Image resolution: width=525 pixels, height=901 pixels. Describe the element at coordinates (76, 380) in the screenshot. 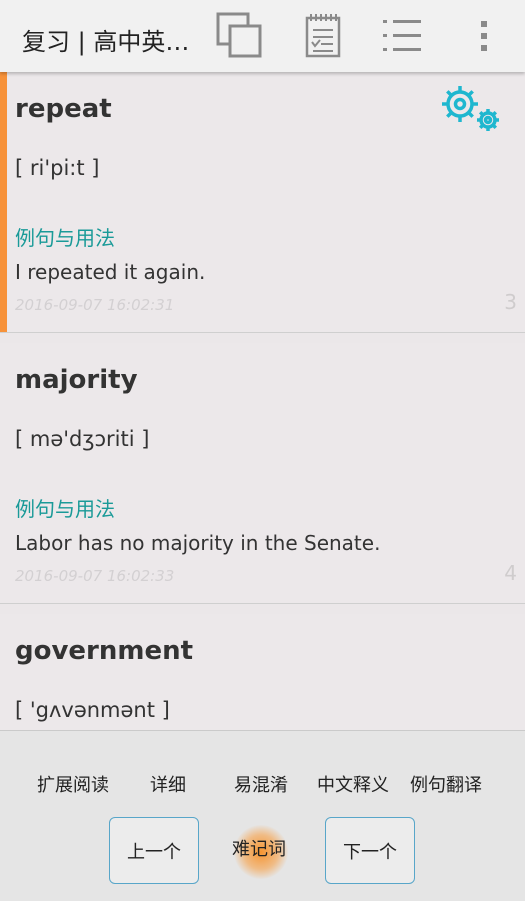

I see `word-text: majority` at that location.